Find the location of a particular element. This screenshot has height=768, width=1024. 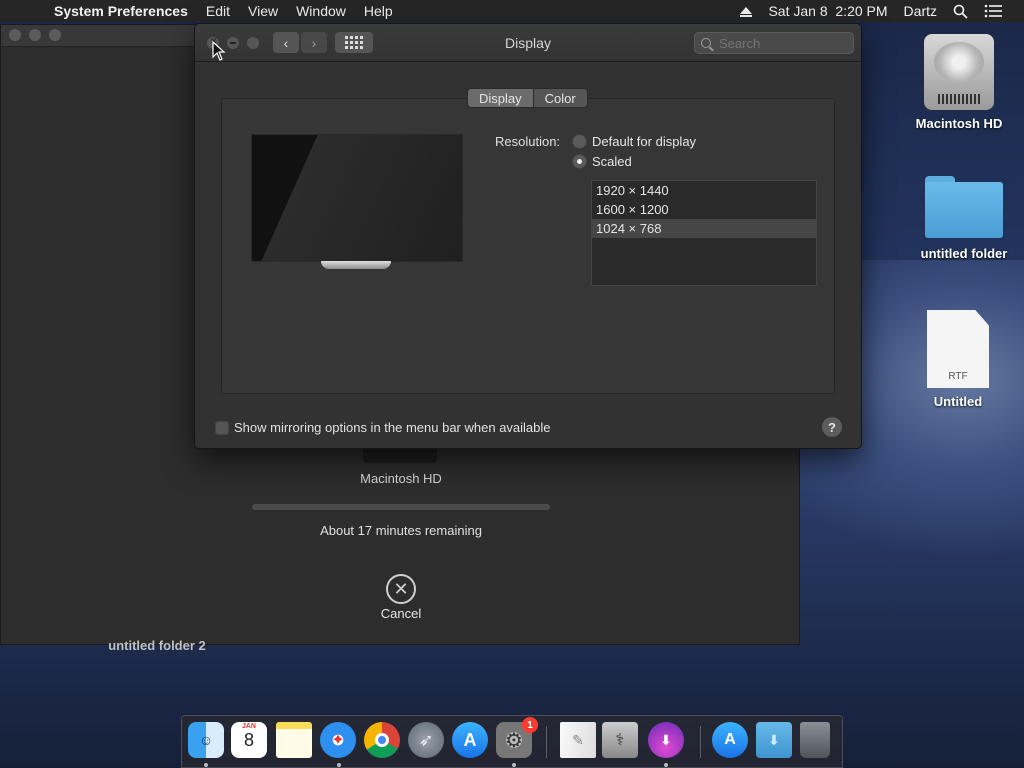

install-time-remaining: About 17 minutes remaining is located at coordinates (401, 530).